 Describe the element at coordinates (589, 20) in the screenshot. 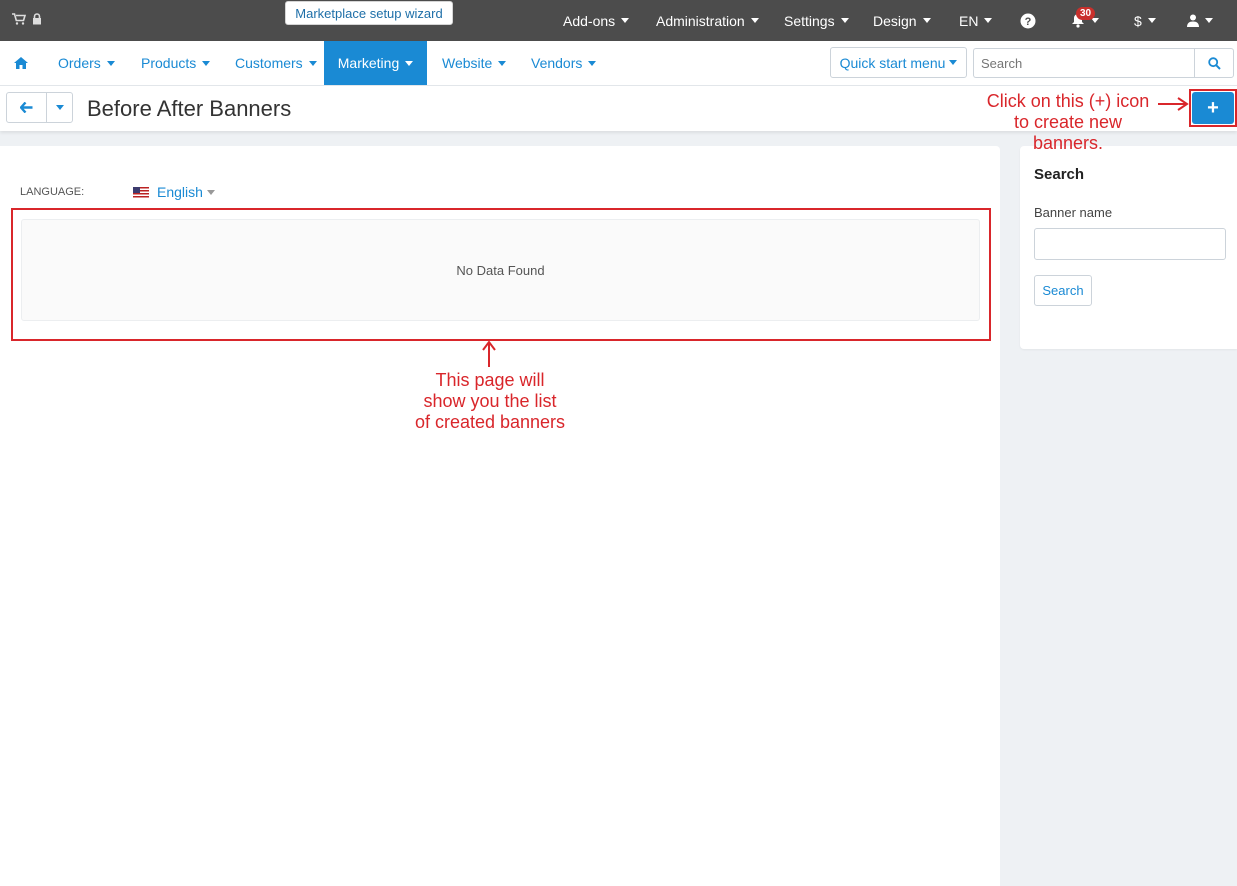

I see `menu-add-ons-label: Add-ons` at that location.